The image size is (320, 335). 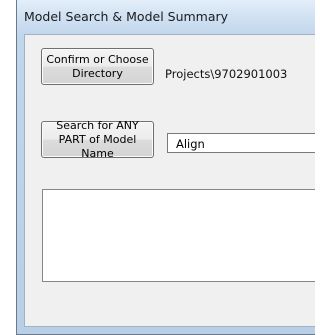 What do you see at coordinates (126, 16) in the screenshot?
I see `window-title: Model Search & Model Summary` at bounding box center [126, 16].